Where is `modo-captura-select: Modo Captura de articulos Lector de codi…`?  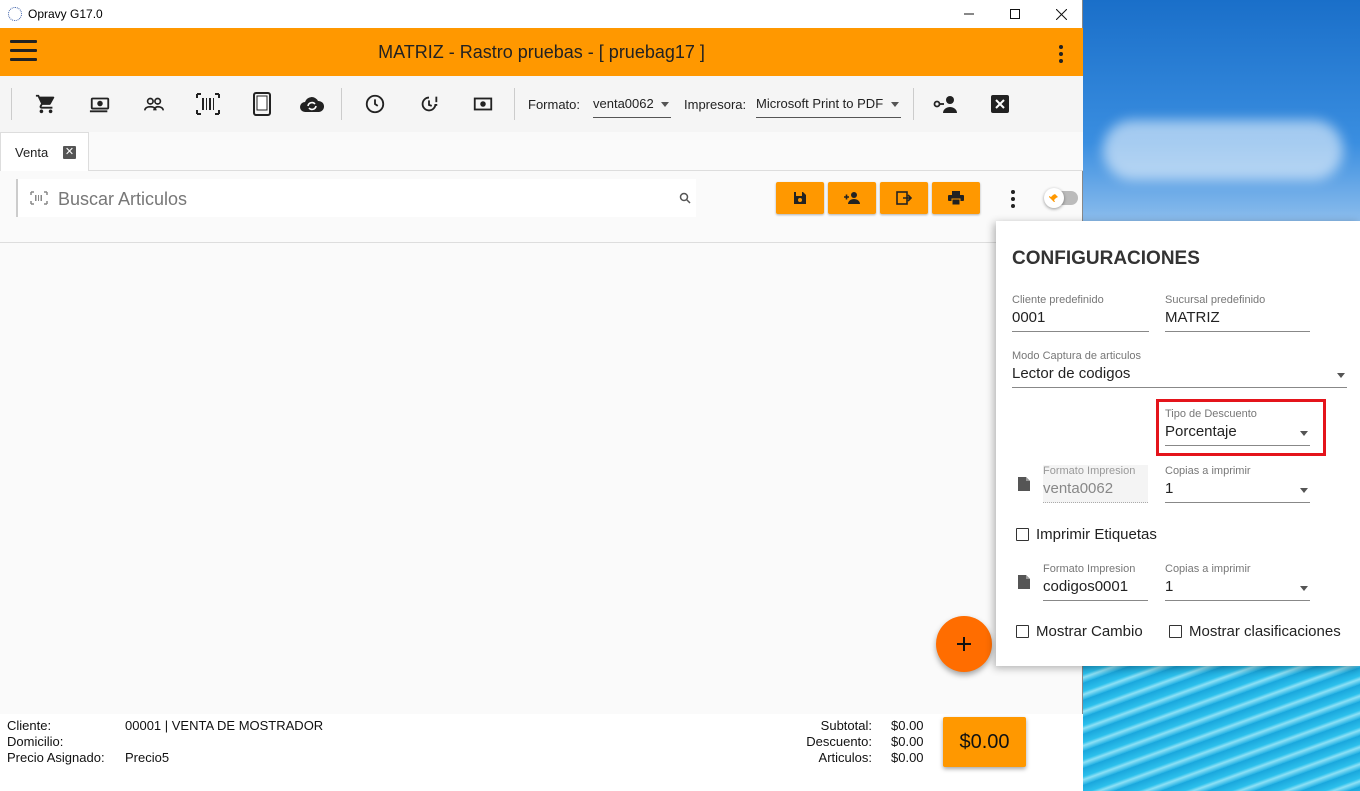 modo-captura-select: Modo Captura de articulos Lector de codi… is located at coordinates (1179, 369).